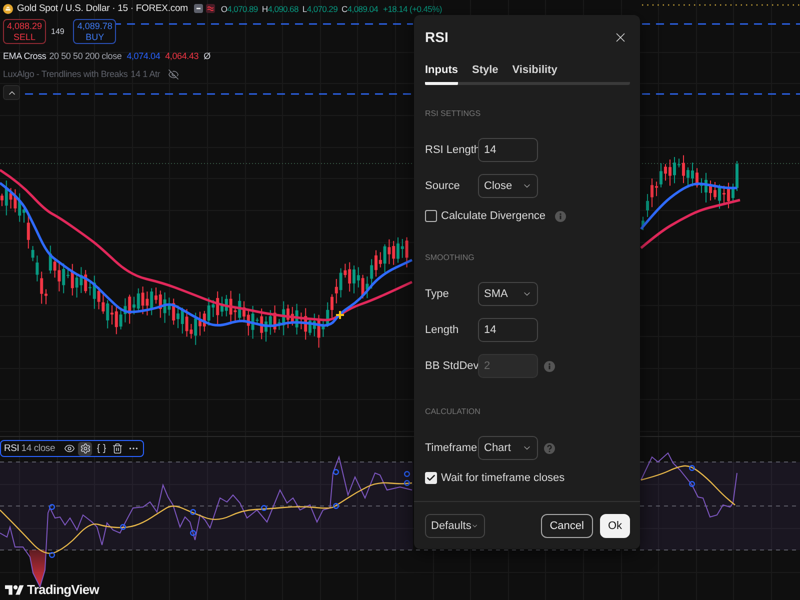  Describe the element at coordinates (451, 366) in the screenshot. I see `field-label: BB StdDev` at that location.